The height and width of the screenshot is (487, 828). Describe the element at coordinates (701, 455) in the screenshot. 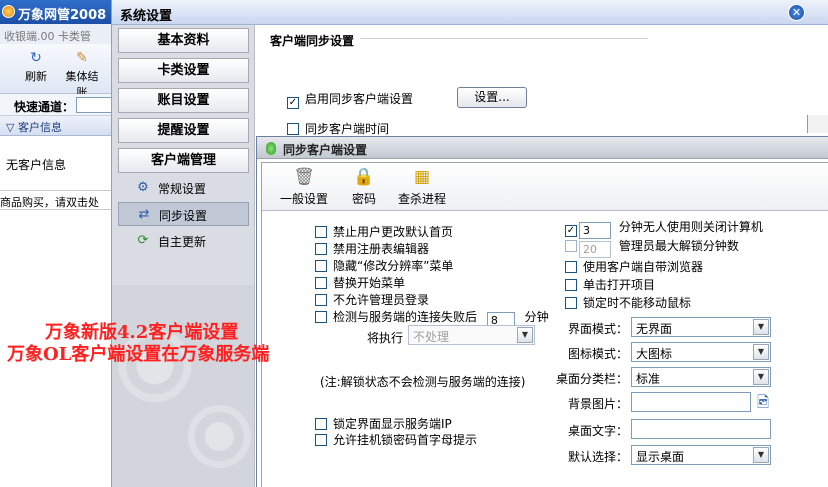

I see `default-select-dropdown: 显示桌面 ▼` at that location.